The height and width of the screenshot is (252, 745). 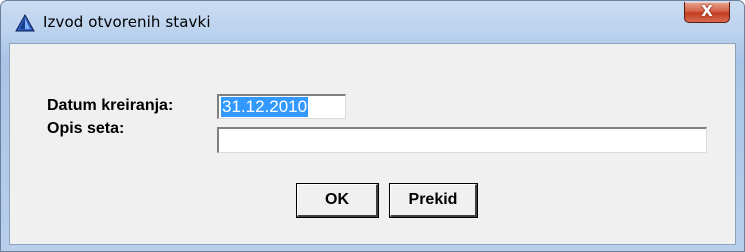 What do you see at coordinates (110, 105) in the screenshot?
I see `datum-kreiranja-label: Datum kreiranja:` at bounding box center [110, 105].